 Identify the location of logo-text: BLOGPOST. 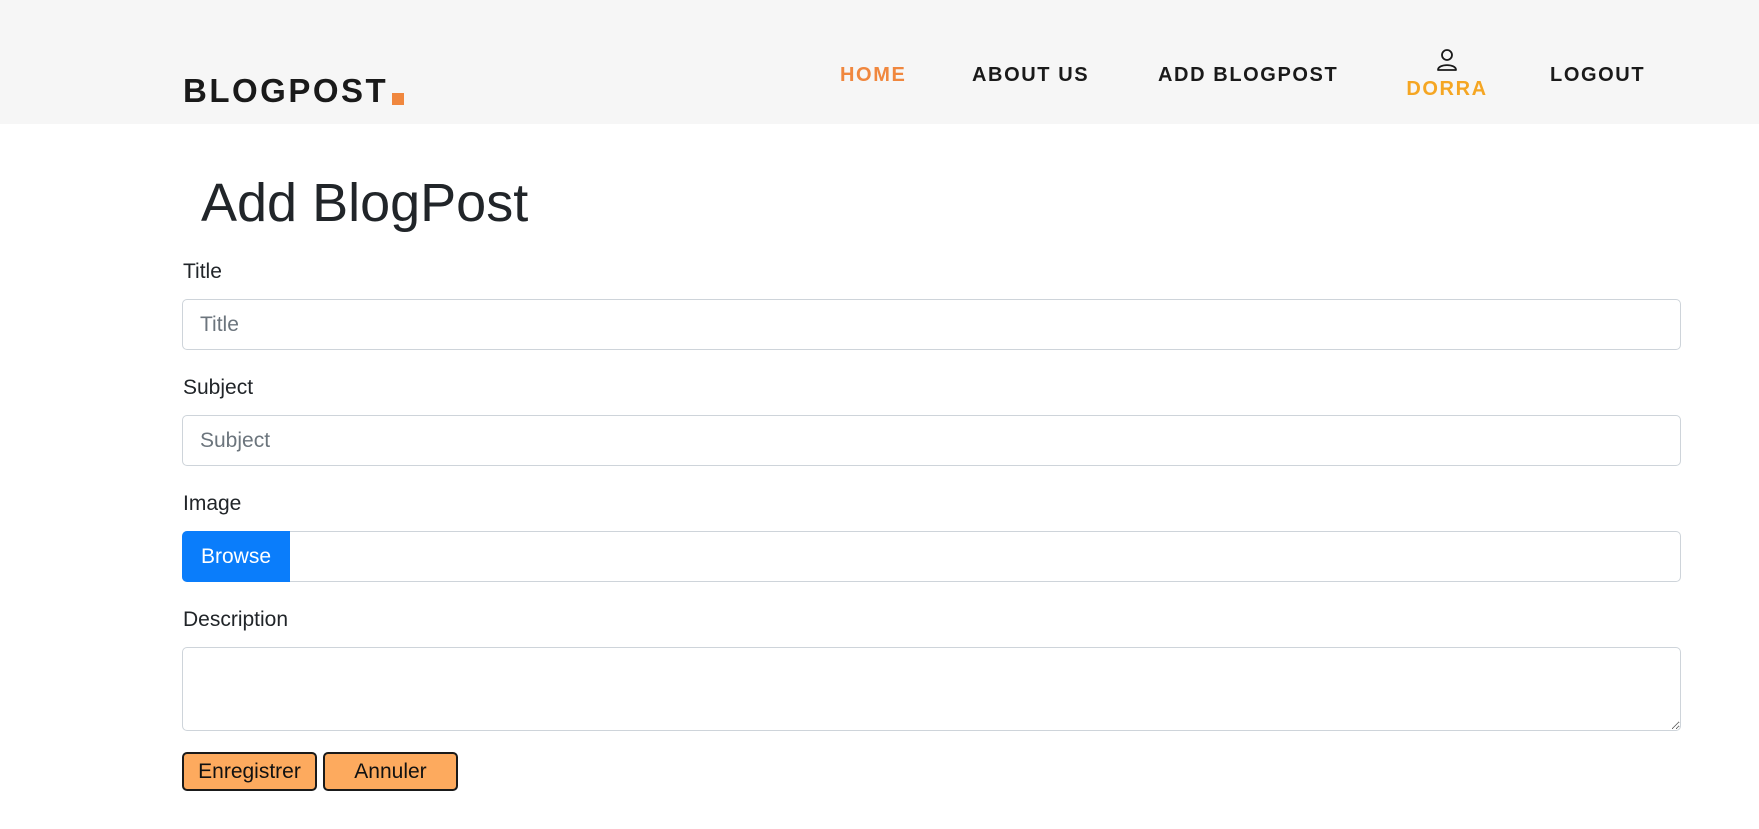
(285, 91).